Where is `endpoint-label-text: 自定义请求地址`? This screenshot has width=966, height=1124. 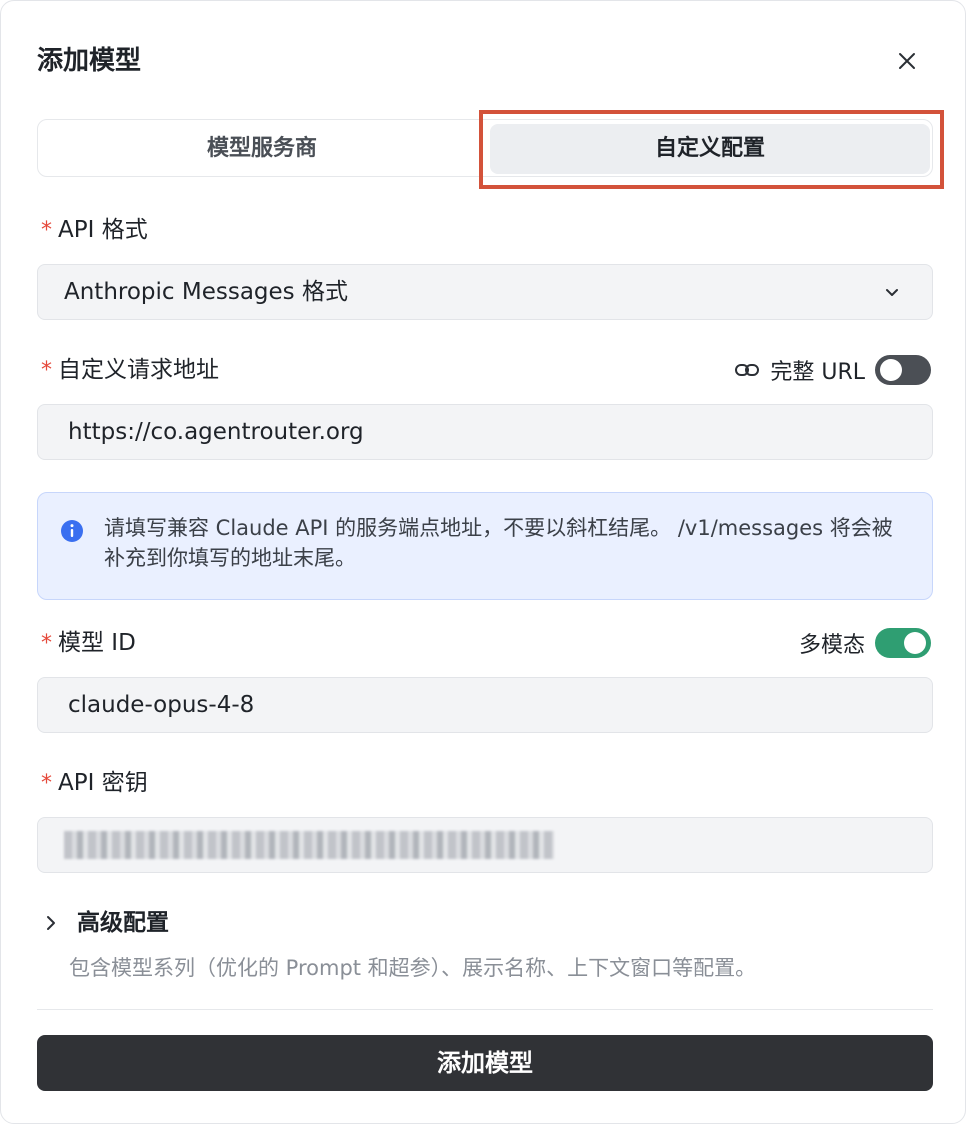 endpoint-label-text: 自定义请求地址 is located at coordinates (138, 370).